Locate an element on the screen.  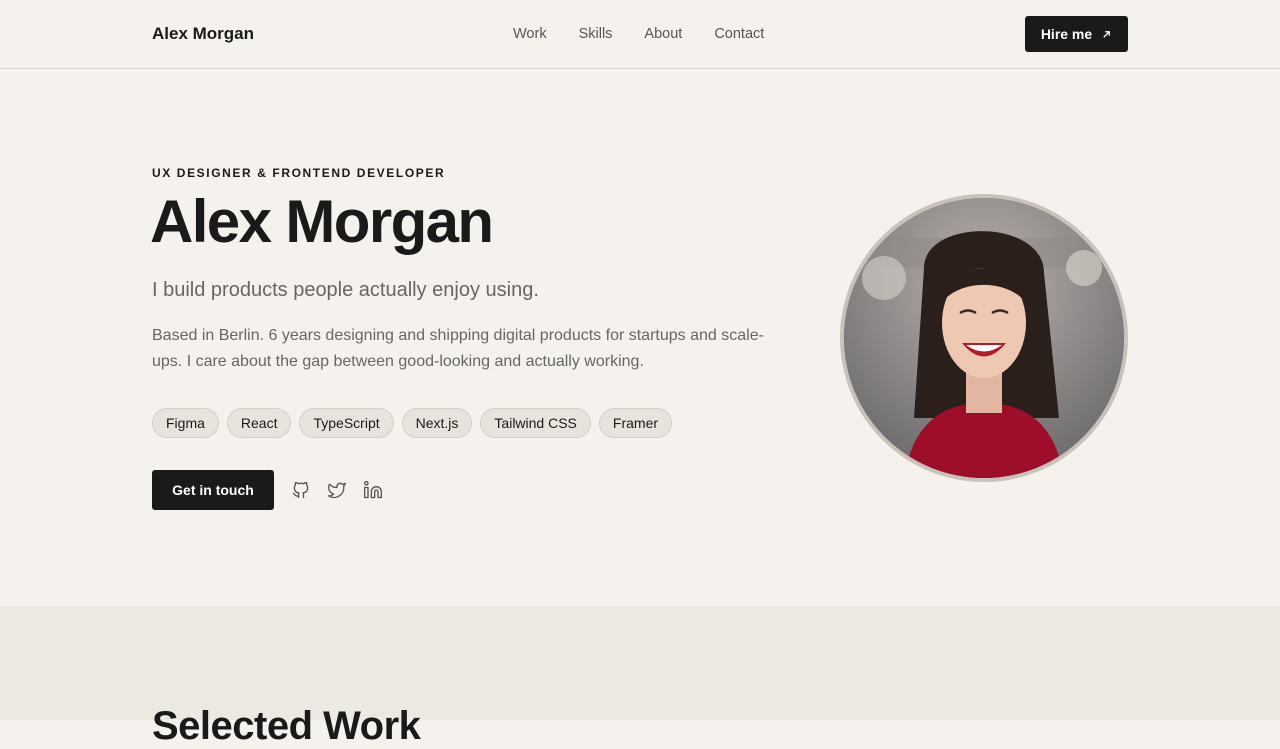
section-title: Selected Work is located at coordinates (286, 726).